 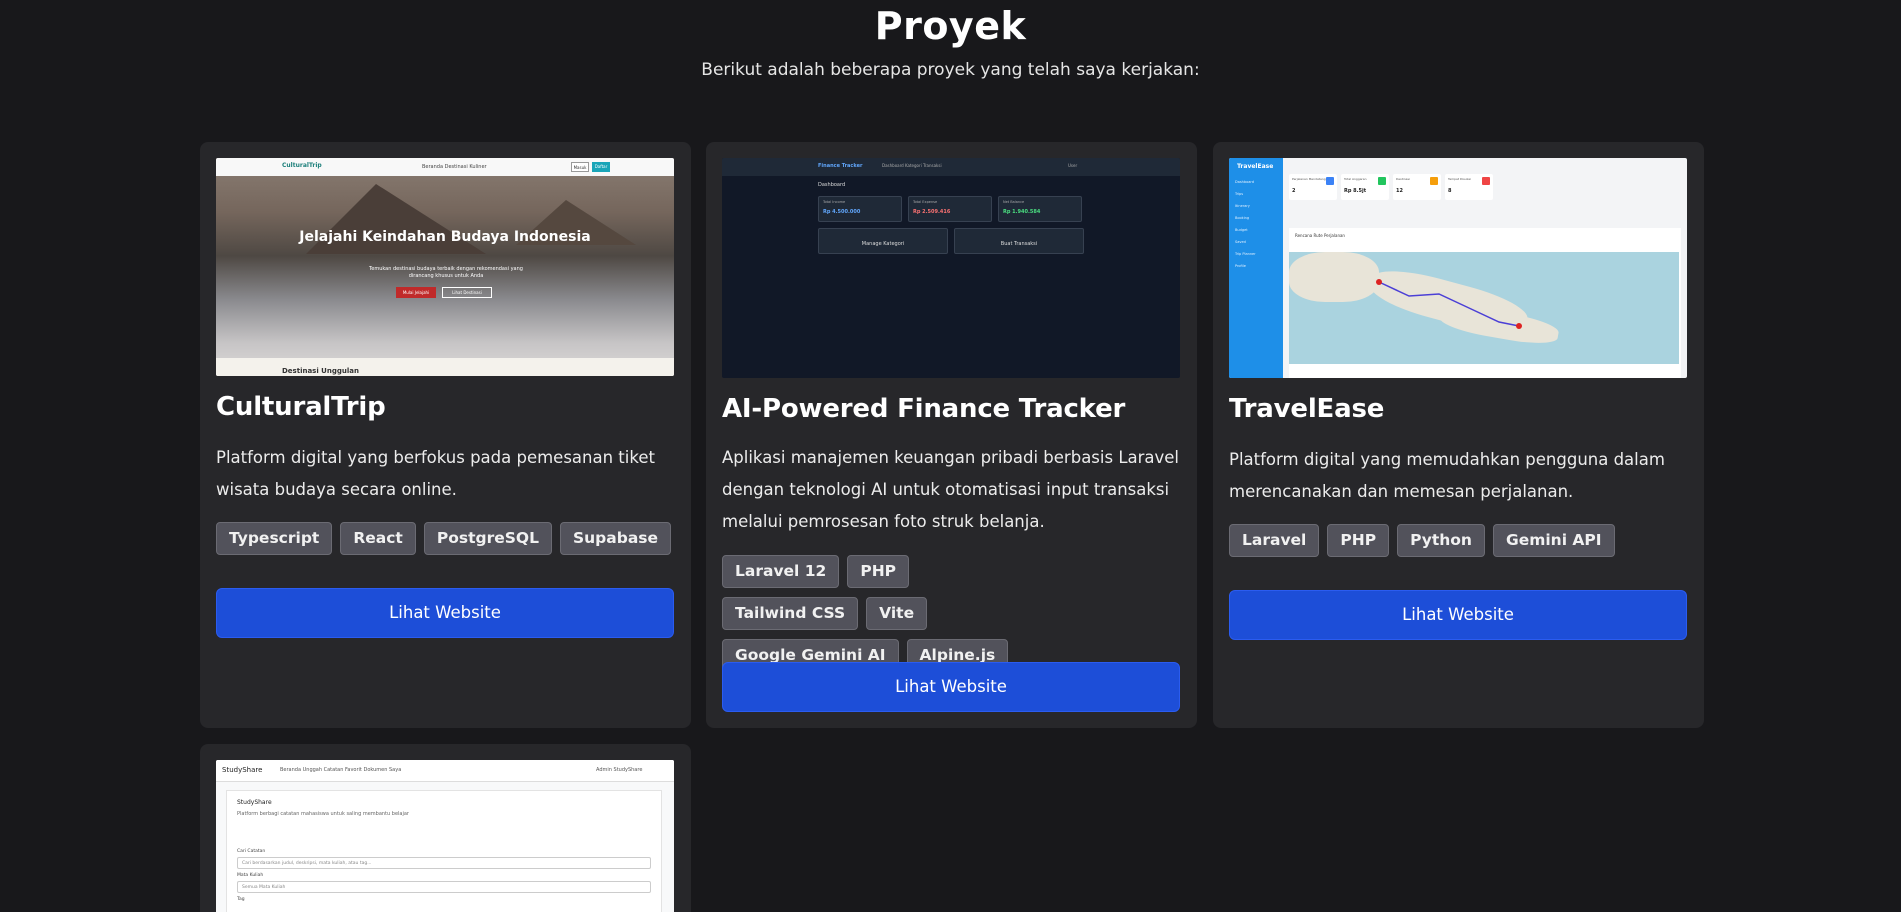 I want to click on tag-list: Laravel PHP Python Gemini API, so click(x=1464, y=540).